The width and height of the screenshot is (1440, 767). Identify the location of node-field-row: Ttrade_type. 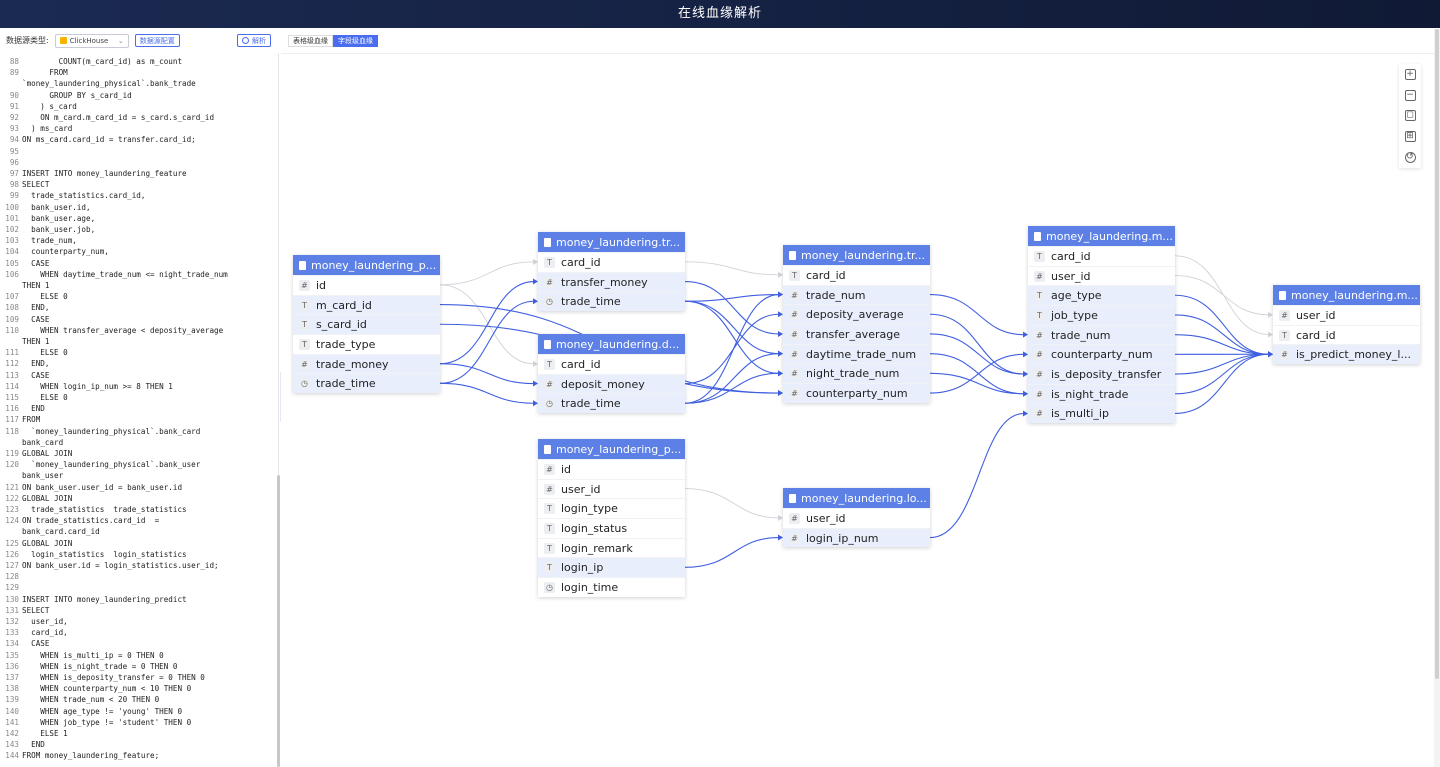
(366, 344).